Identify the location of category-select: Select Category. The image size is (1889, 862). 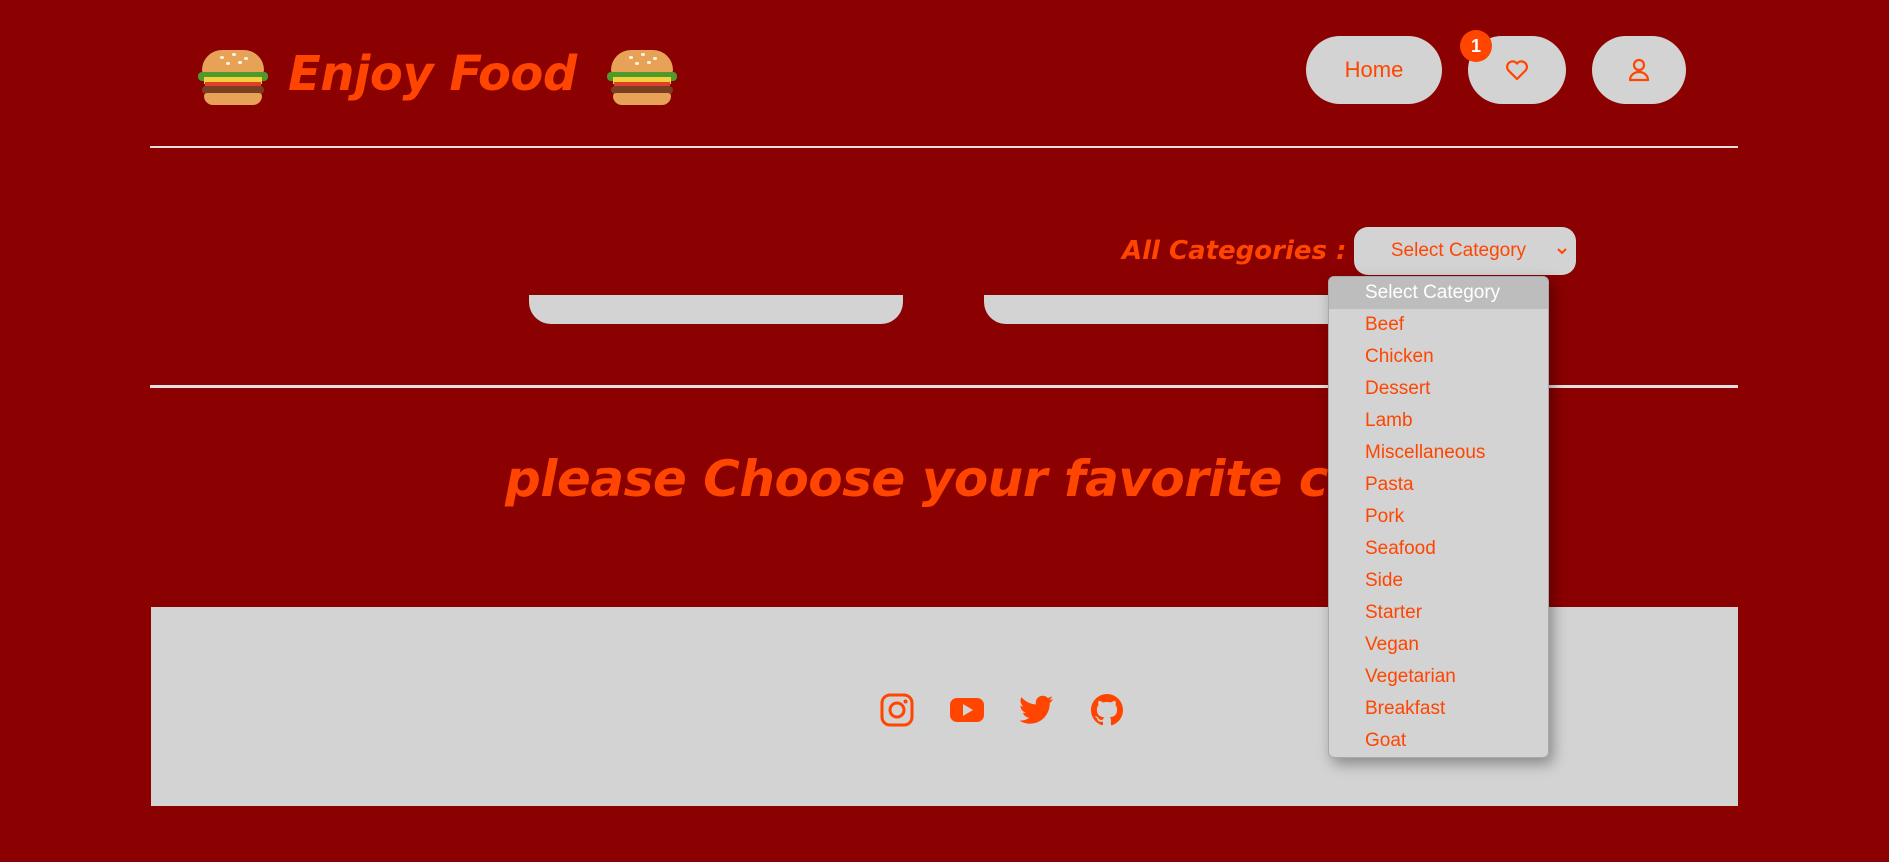
(1465, 251).